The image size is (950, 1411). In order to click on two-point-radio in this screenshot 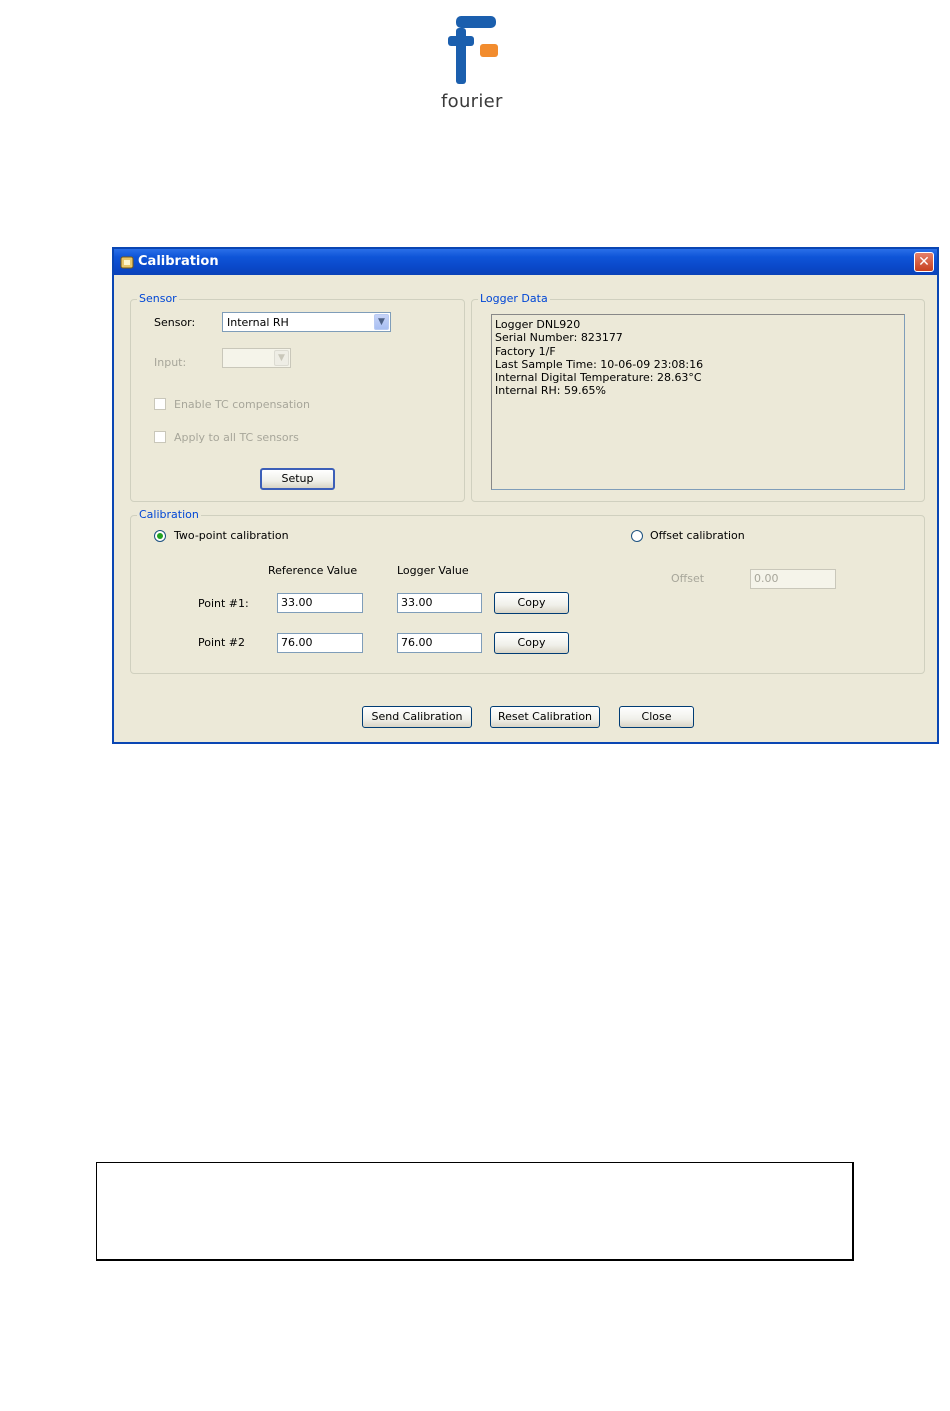, I will do `click(160, 536)`.